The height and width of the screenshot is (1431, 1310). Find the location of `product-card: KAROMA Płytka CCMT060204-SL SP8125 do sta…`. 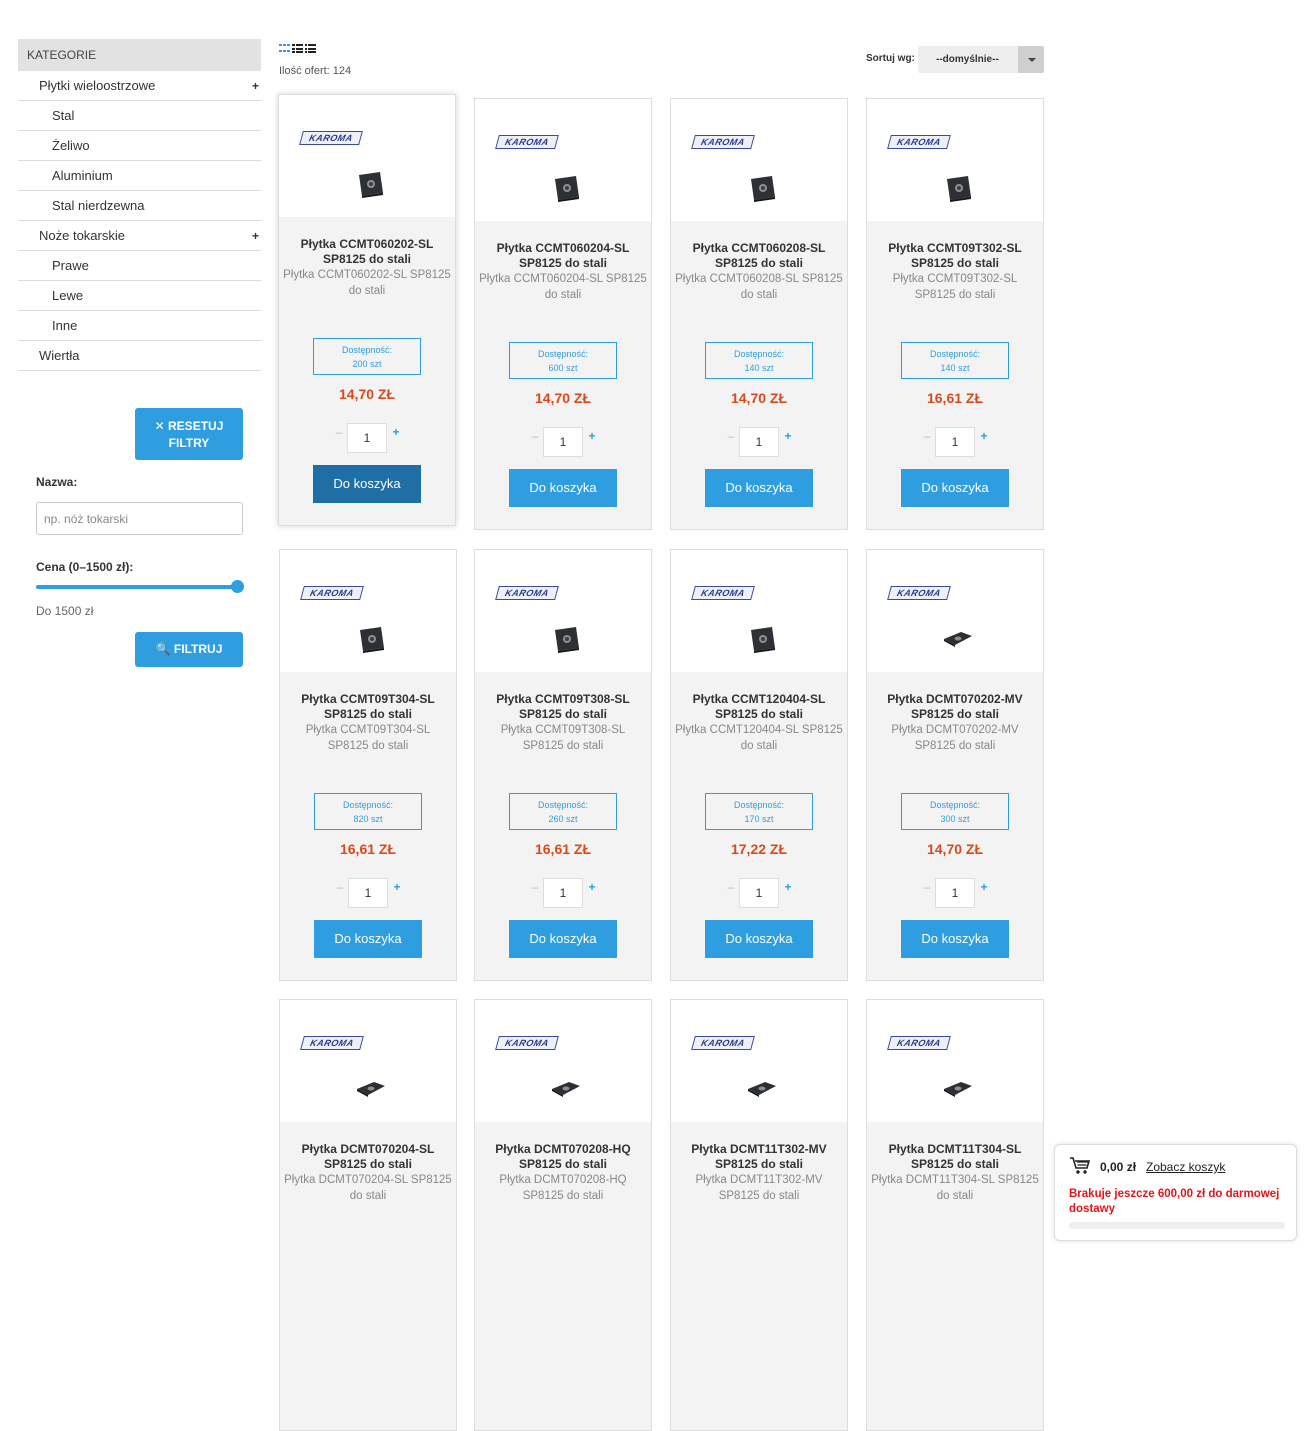

product-card: KAROMA Płytka CCMT060204-SL SP8125 do sta… is located at coordinates (563, 314).